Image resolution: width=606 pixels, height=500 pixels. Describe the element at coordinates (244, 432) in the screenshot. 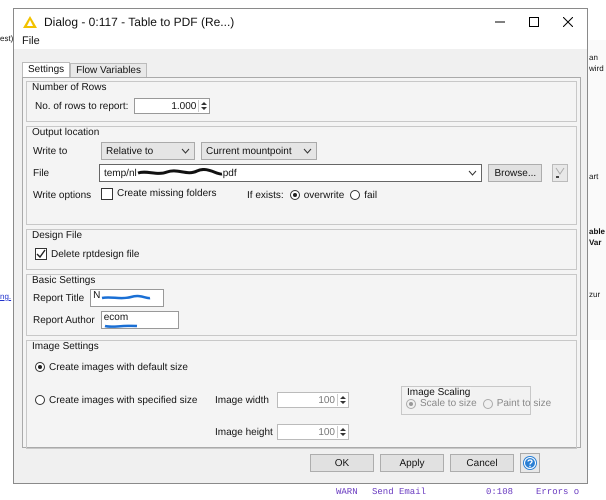

I see `field-label: Image height` at that location.